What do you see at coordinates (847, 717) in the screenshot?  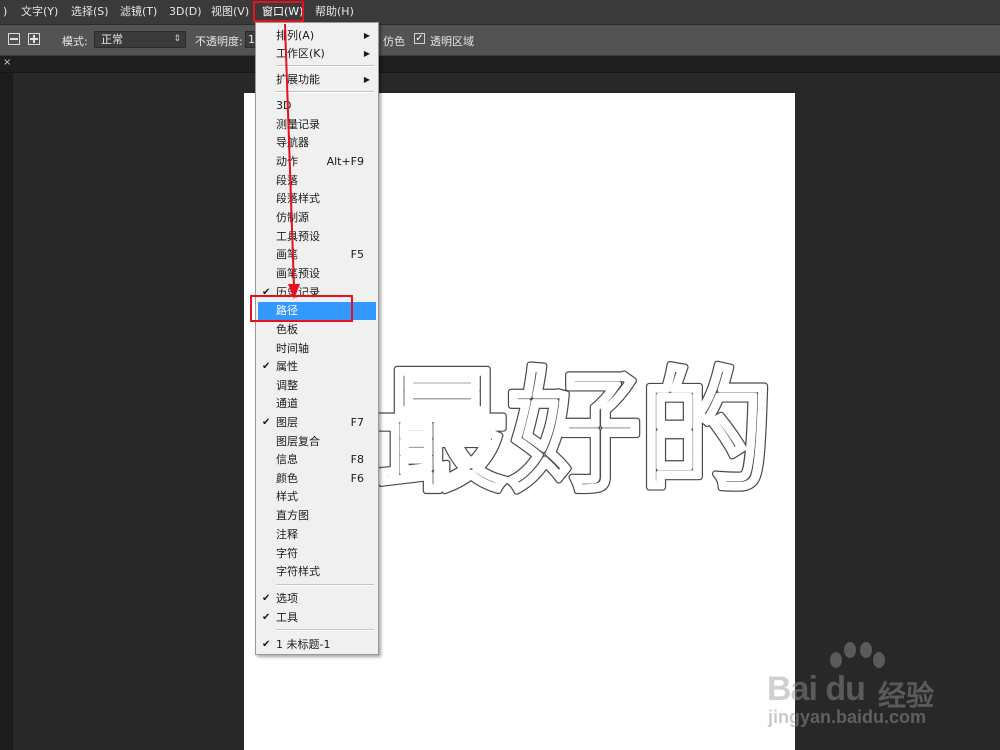 I see `watermark-url: jingyan.baidu.com` at bounding box center [847, 717].